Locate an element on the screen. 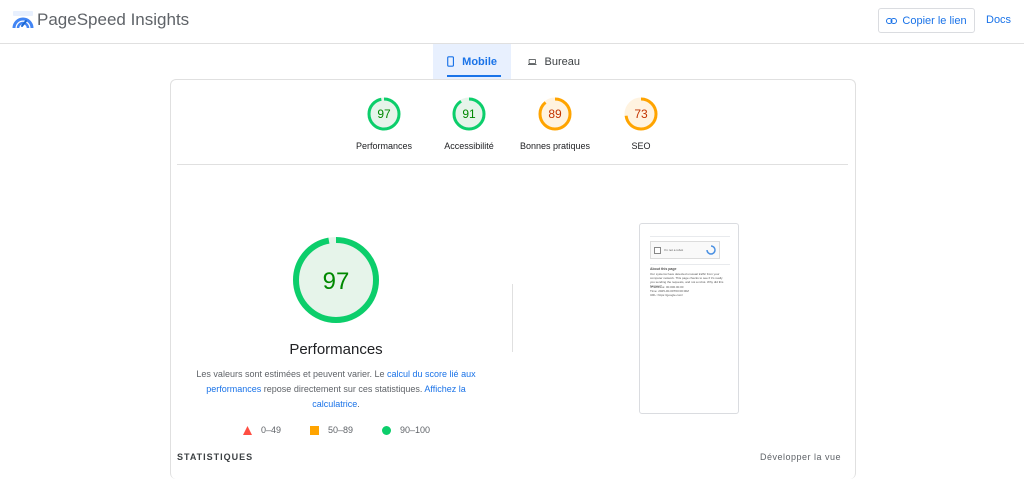 This screenshot has height=479, width=1024. tab-mobile-label: Mobile is located at coordinates (479, 61).